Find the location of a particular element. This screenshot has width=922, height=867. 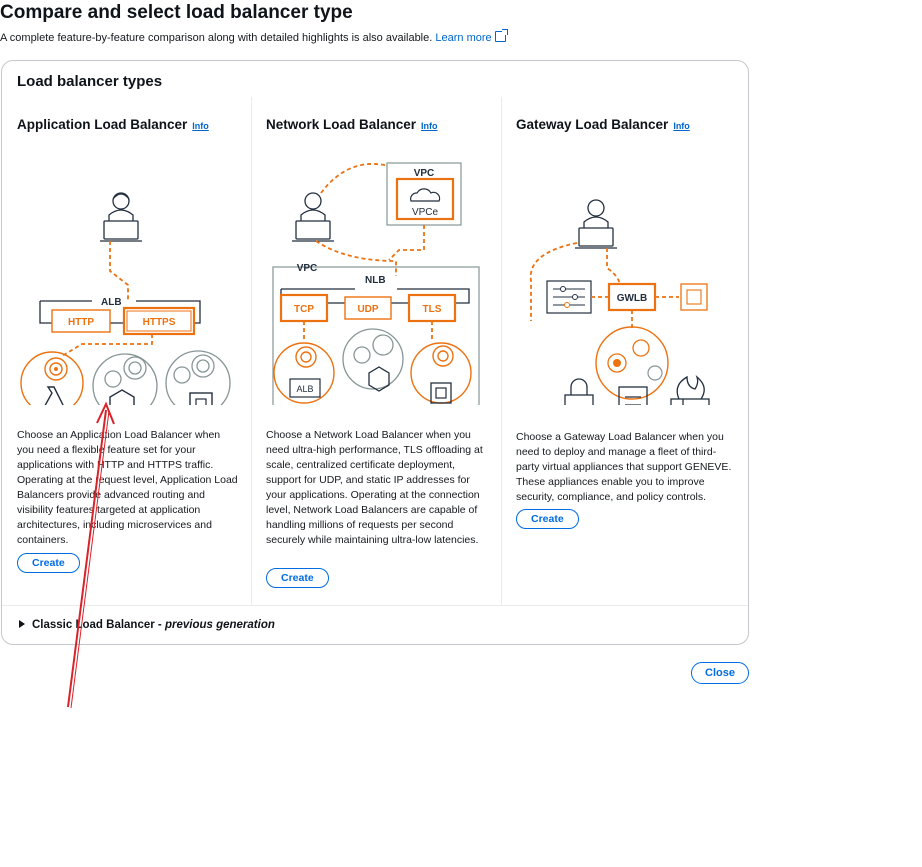

tcp-label: TCP is located at coordinates (304, 309).